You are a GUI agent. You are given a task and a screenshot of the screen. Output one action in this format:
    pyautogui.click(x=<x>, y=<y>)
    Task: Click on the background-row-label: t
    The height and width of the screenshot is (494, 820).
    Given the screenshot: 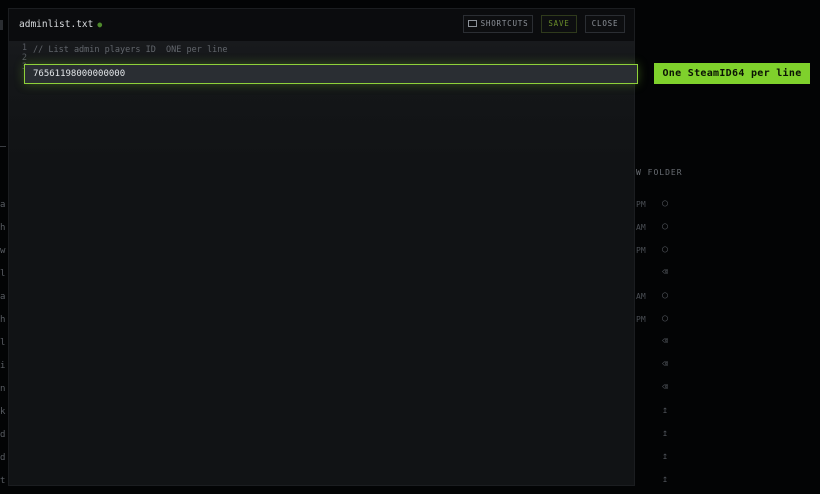 What is the action you would take?
    pyautogui.click(x=3, y=481)
    